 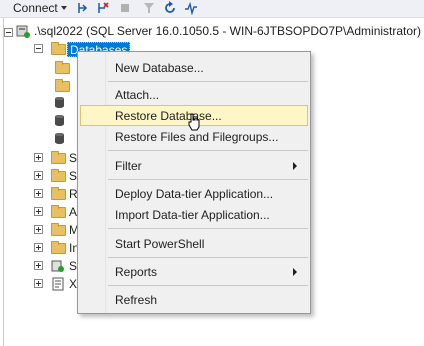 What do you see at coordinates (194, 271) in the screenshot?
I see `menu-item-reports: Reports` at bounding box center [194, 271].